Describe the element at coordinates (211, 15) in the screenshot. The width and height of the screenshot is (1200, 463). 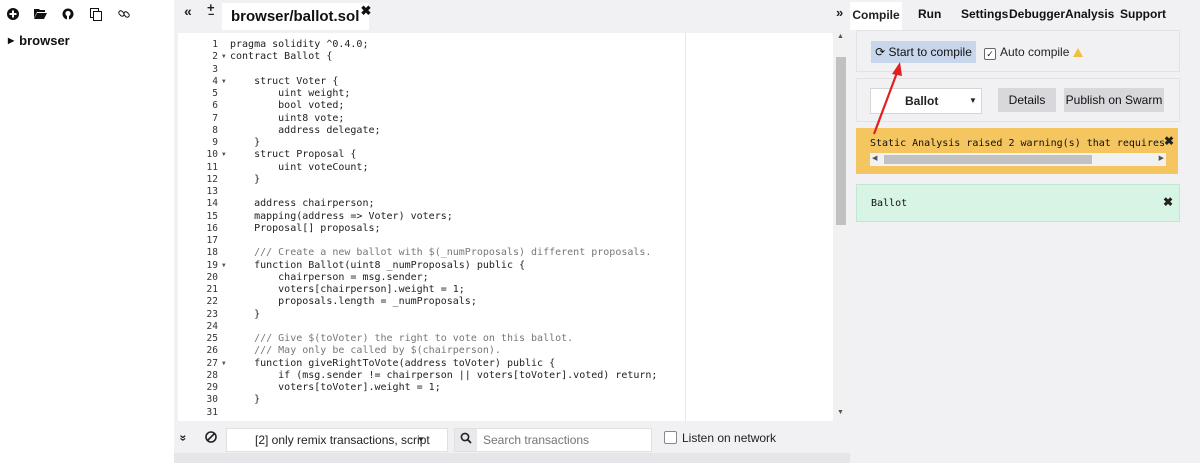
I see `decrease-font-button: −` at that location.